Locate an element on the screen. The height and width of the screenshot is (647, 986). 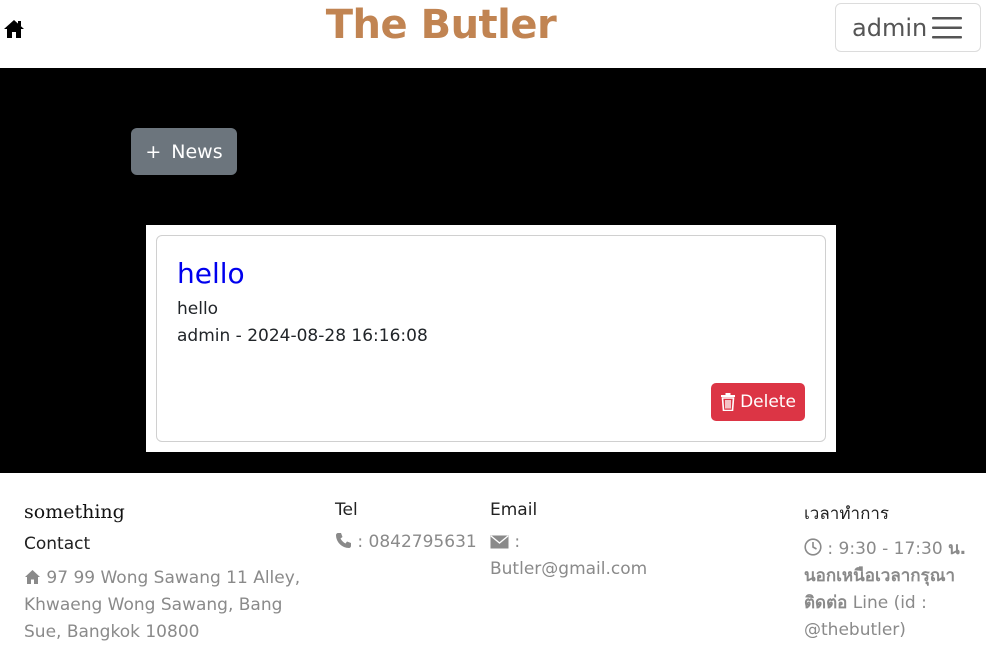
hamburger-menu-icon is located at coordinates (947, 28).